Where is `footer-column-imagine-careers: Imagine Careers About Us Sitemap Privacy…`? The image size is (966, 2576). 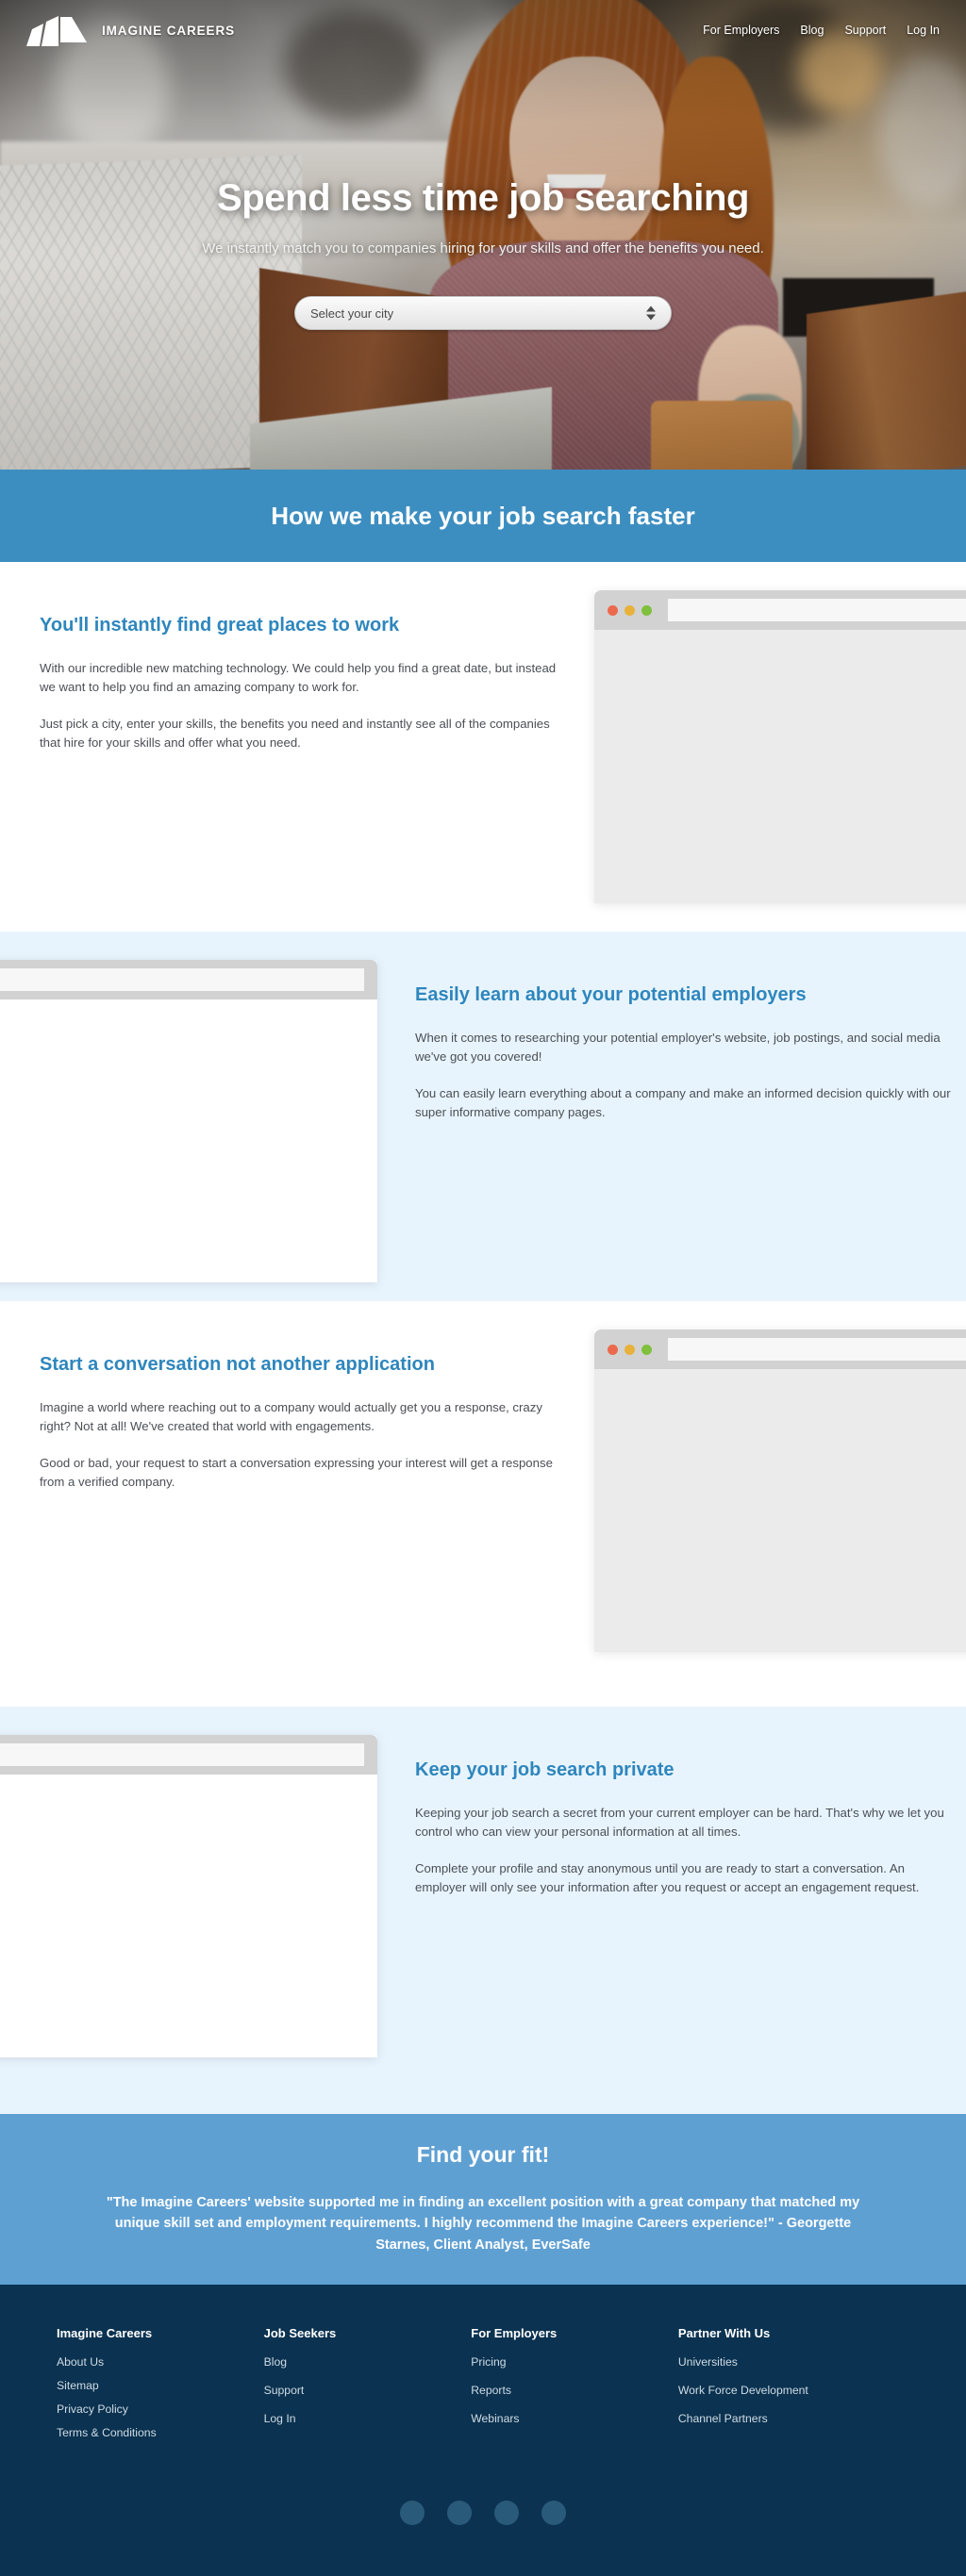 footer-column-imagine-careers: Imagine Careers About Us Sitemap Privacy… is located at coordinates (160, 2388).